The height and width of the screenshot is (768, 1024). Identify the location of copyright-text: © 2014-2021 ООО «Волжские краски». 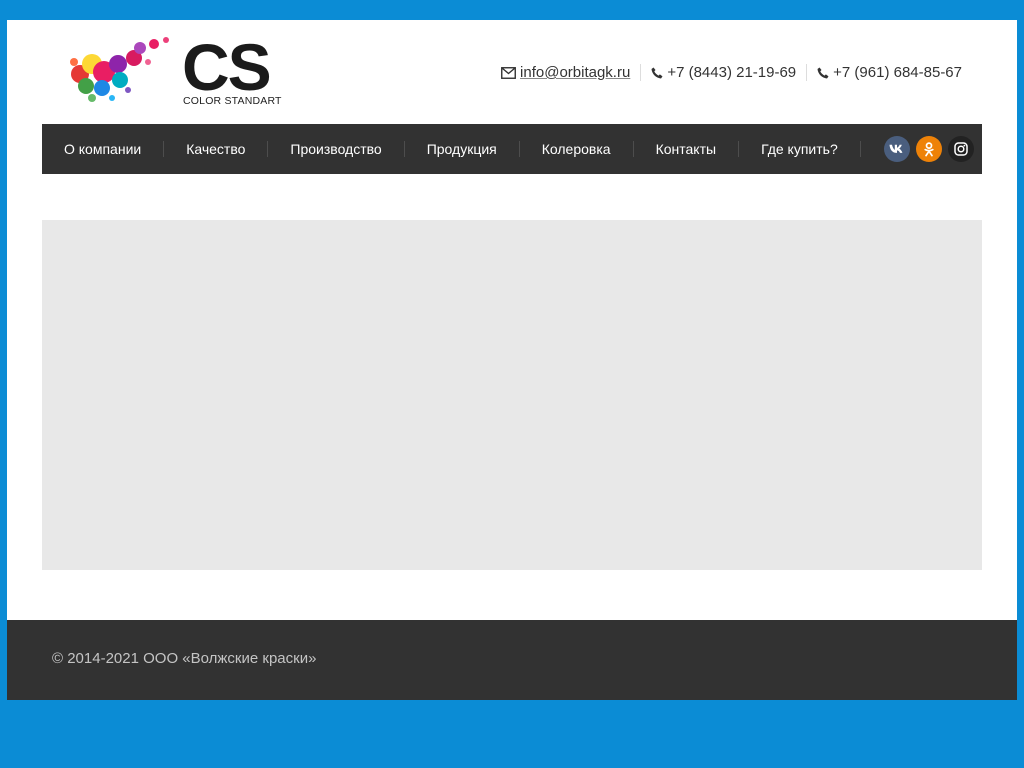
(184, 658).